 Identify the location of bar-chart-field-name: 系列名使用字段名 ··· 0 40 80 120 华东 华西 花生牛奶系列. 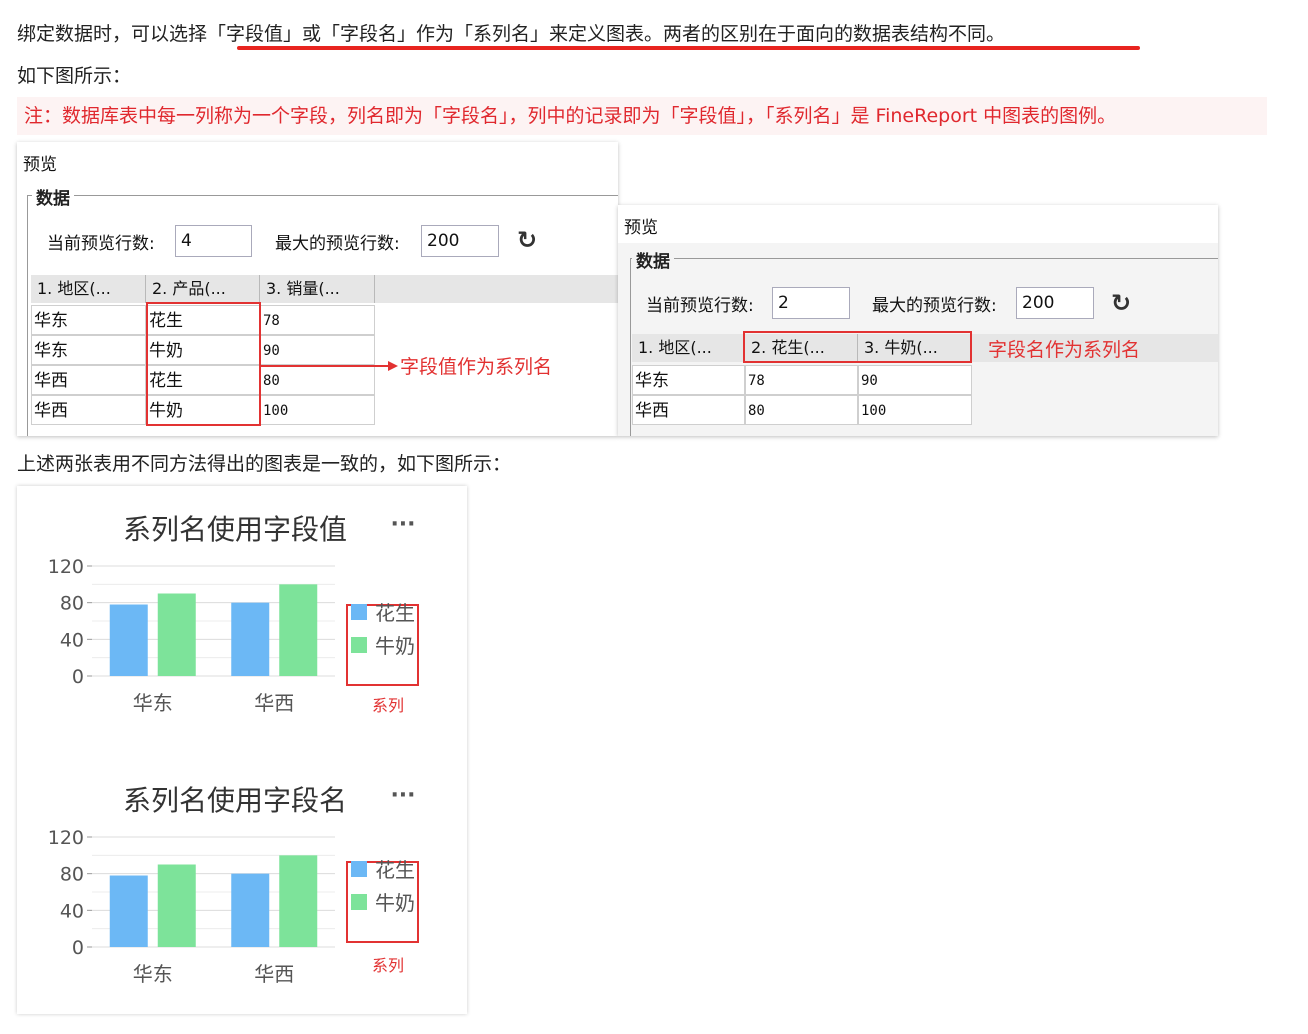
(233, 884).